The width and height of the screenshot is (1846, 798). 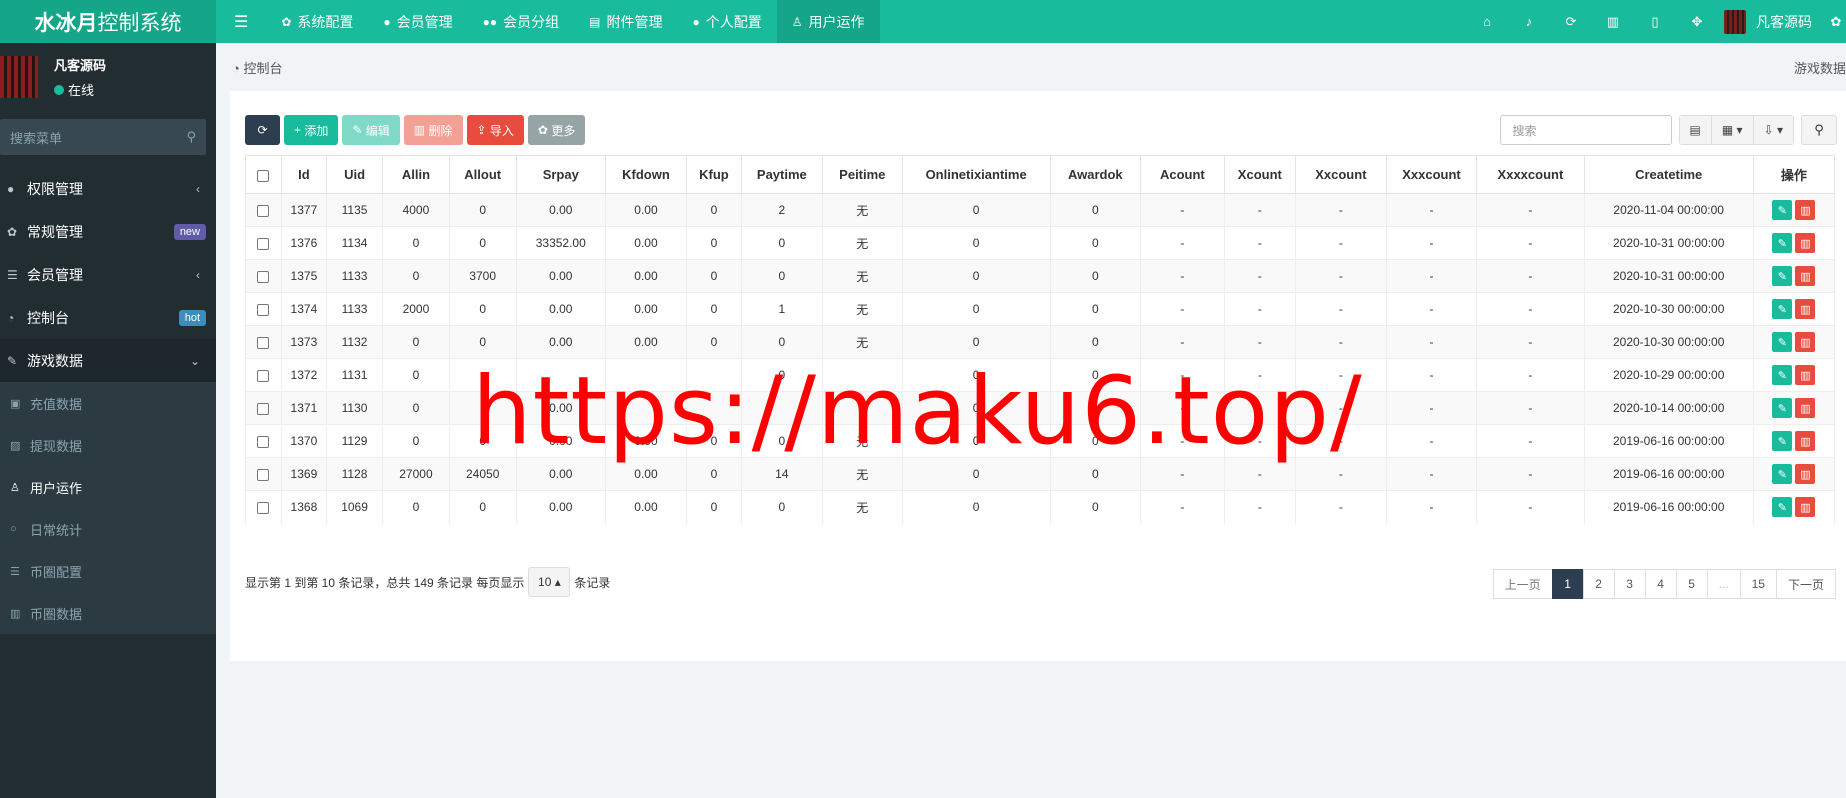 I want to click on column-header: Srpay, so click(x=560, y=174).